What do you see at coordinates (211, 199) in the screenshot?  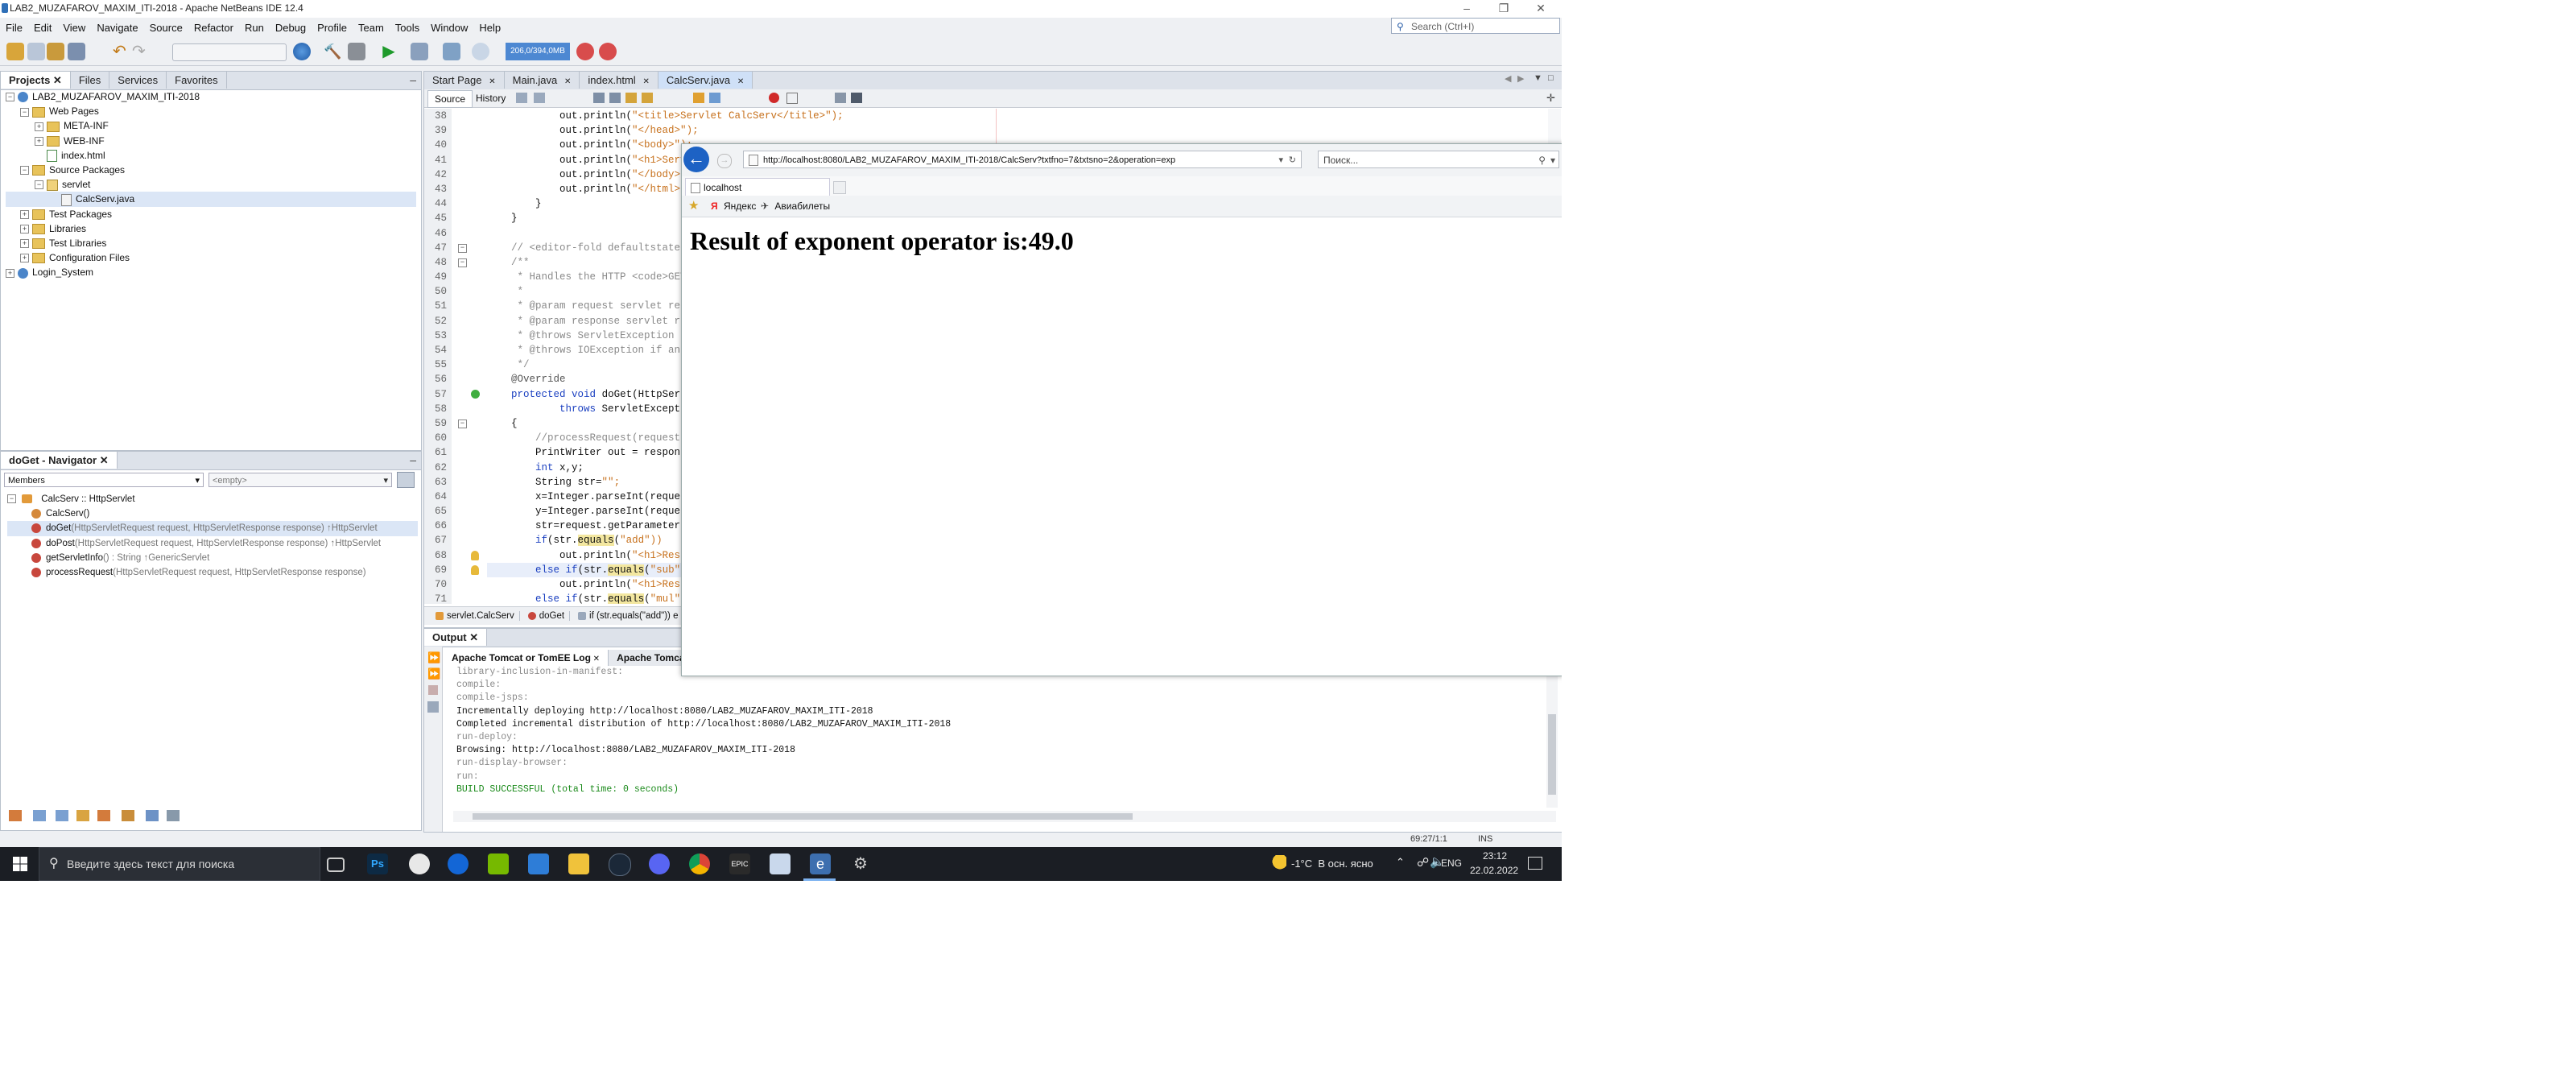 I see `tree-item: CalcServ.java` at bounding box center [211, 199].